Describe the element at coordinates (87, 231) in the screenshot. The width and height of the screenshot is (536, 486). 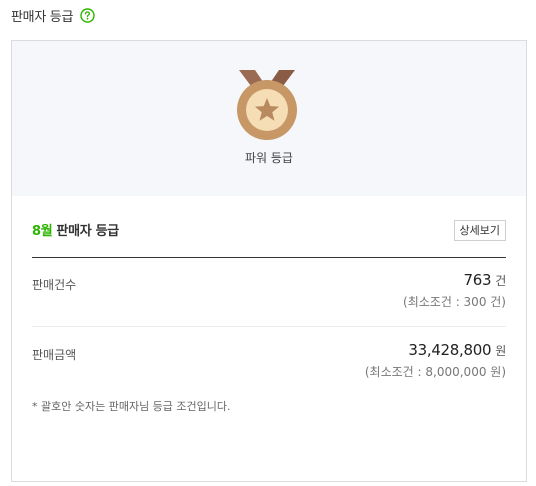
I see `monthly-grade-label: 판매자 등급` at that location.